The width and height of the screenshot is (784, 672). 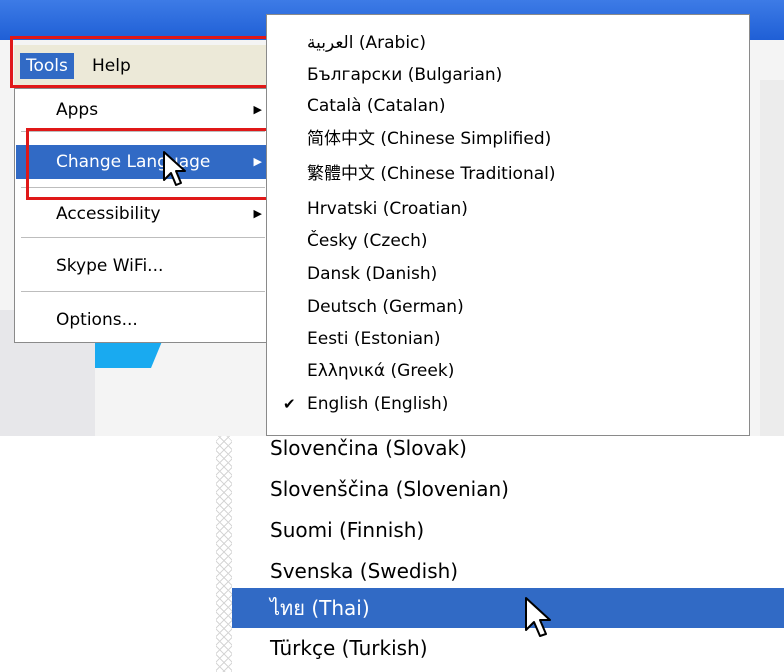 What do you see at coordinates (387, 209) in the screenshot?
I see `language-item-croatian: Hrvatski (Croatian)` at bounding box center [387, 209].